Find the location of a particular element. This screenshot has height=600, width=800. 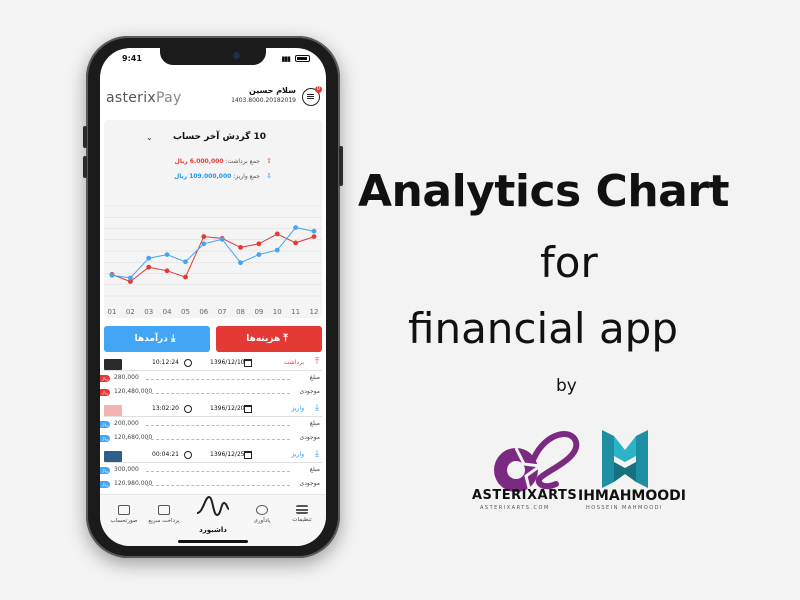

volume-down-button is located at coordinates (85, 167).